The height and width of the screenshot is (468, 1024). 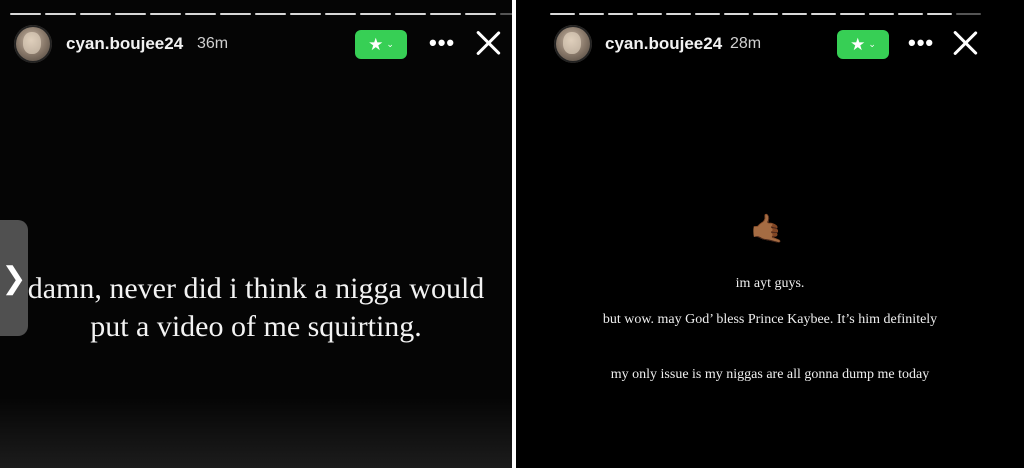 I want to click on chevron-right-icon: ❯, so click(x=14, y=278).